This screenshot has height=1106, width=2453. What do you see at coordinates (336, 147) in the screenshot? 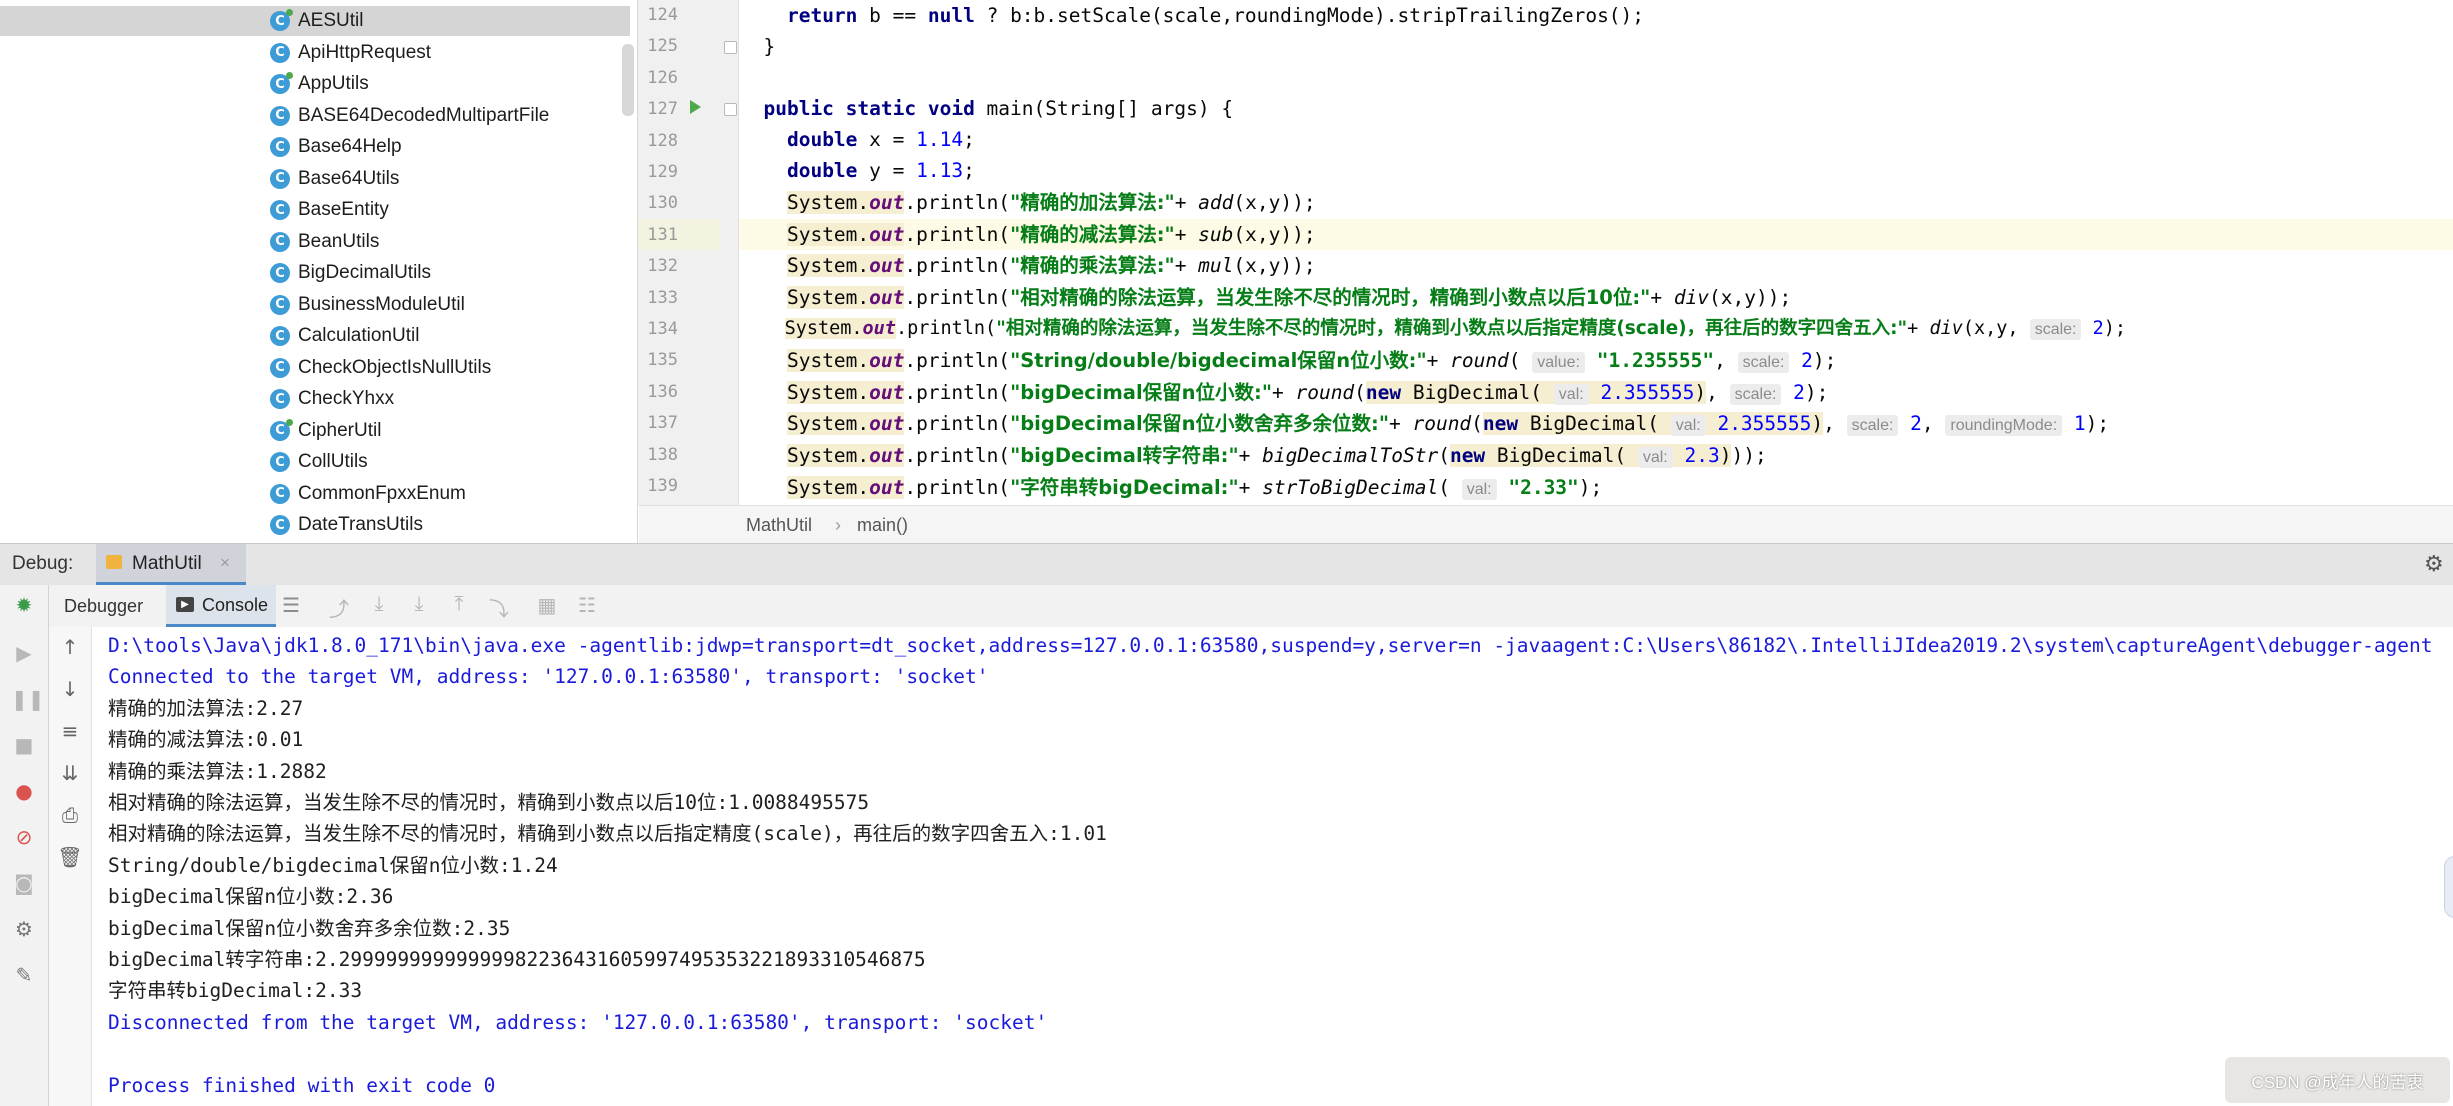
I see `tree-item: C Base64Help` at bounding box center [336, 147].